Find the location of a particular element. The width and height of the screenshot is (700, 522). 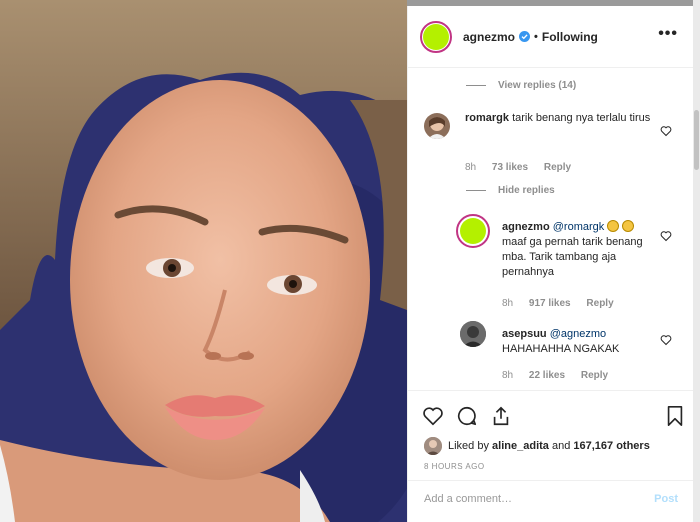

liked-by-avatar is located at coordinates (433, 446).